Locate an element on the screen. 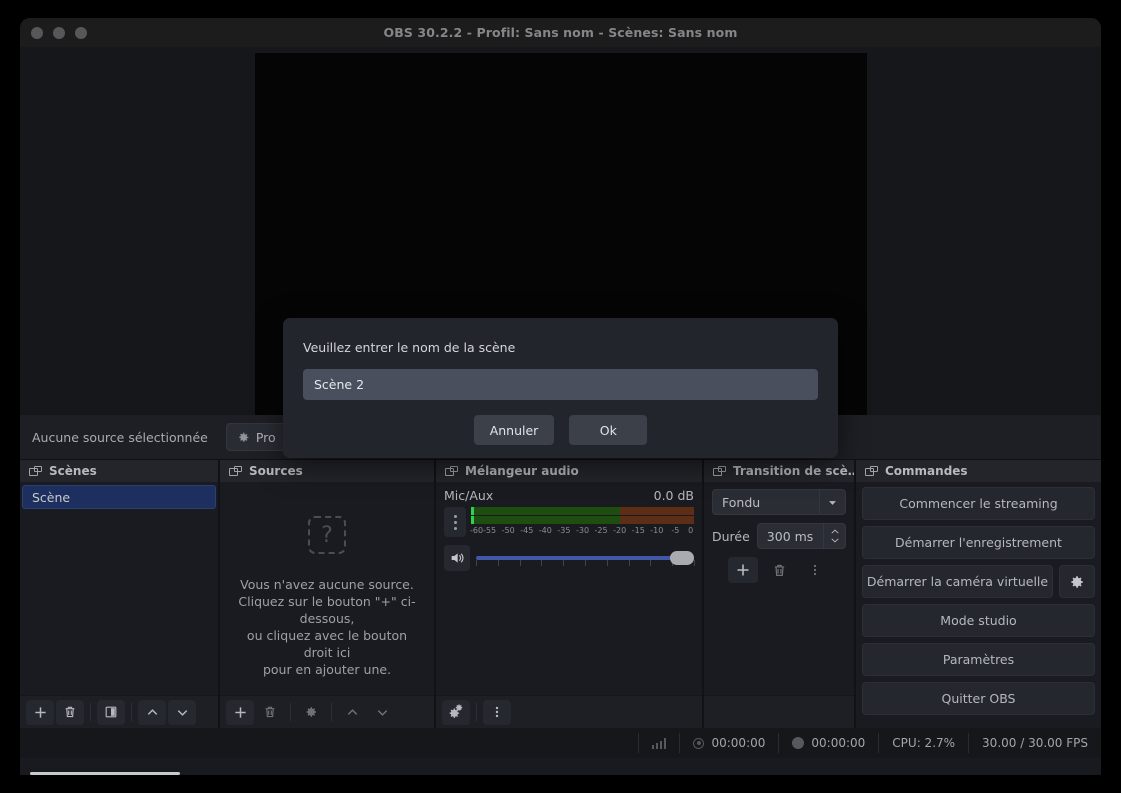 The image size is (1121, 793). transition-duration-value: 300 ms is located at coordinates (790, 536).